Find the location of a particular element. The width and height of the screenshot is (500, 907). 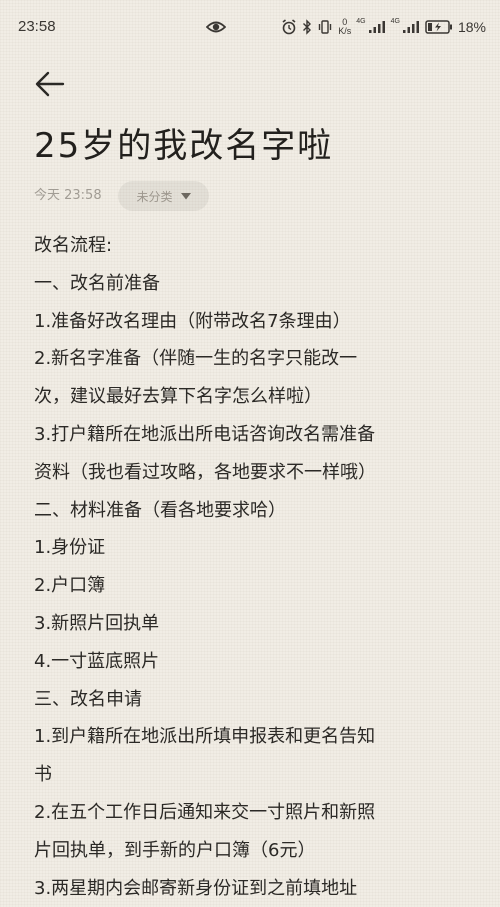

note-line: 1.准备好改名理由（附带改名7条理由） is located at coordinates (192, 321).